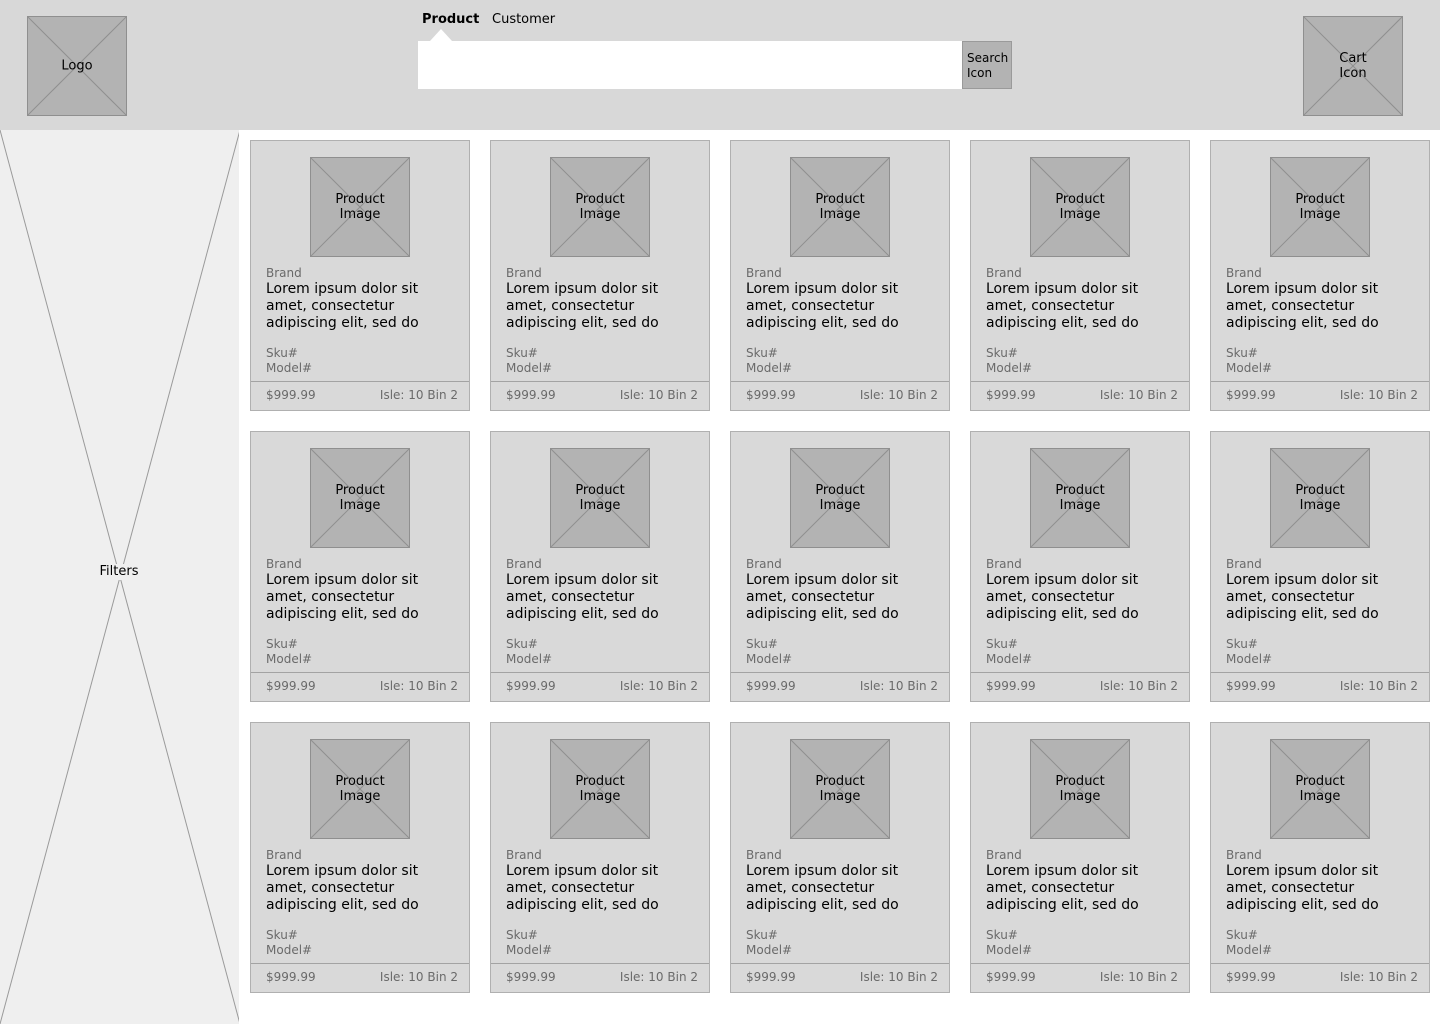 This screenshot has height=1024, width=1440. I want to click on logo: Logo, so click(77, 66).